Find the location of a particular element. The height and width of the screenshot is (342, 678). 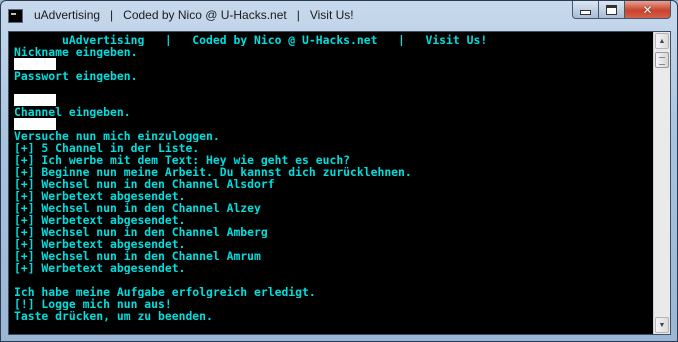

console-line: Versuche nun mich einzuloggen. is located at coordinates (117, 136).